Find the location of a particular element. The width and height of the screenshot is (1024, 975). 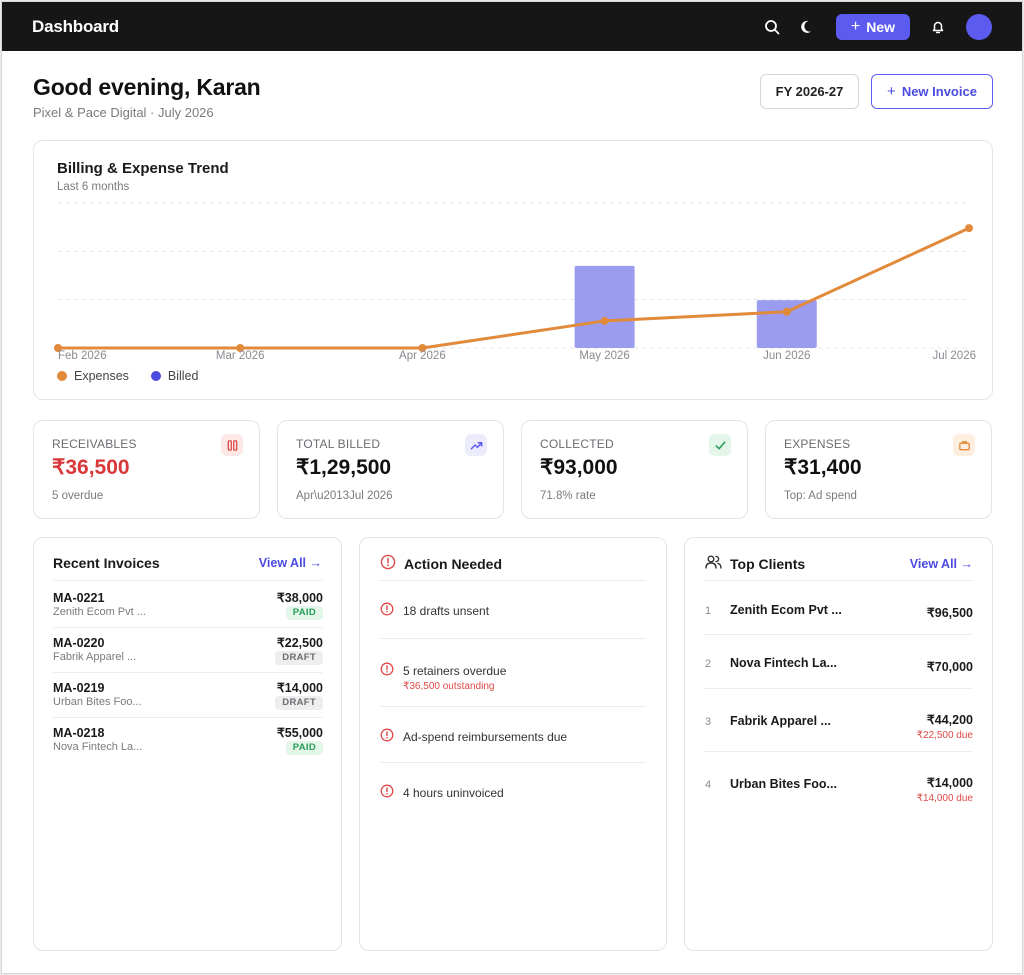

new-button: + New is located at coordinates (873, 26).